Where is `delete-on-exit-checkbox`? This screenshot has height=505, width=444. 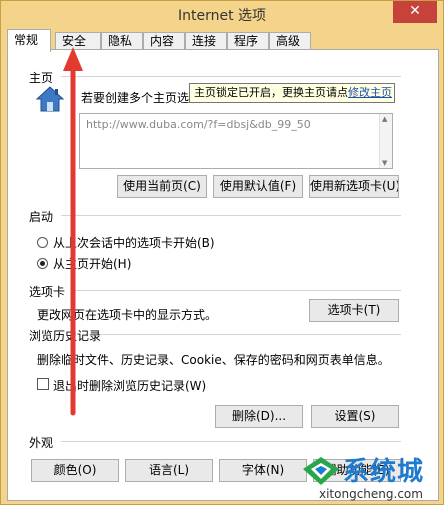 delete-on-exit-checkbox is located at coordinates (43, 384).